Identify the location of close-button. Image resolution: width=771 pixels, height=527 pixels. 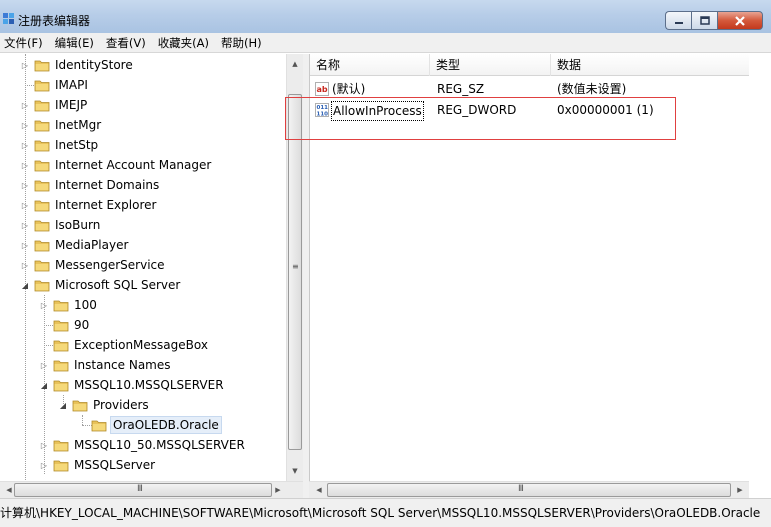
(740, 20).